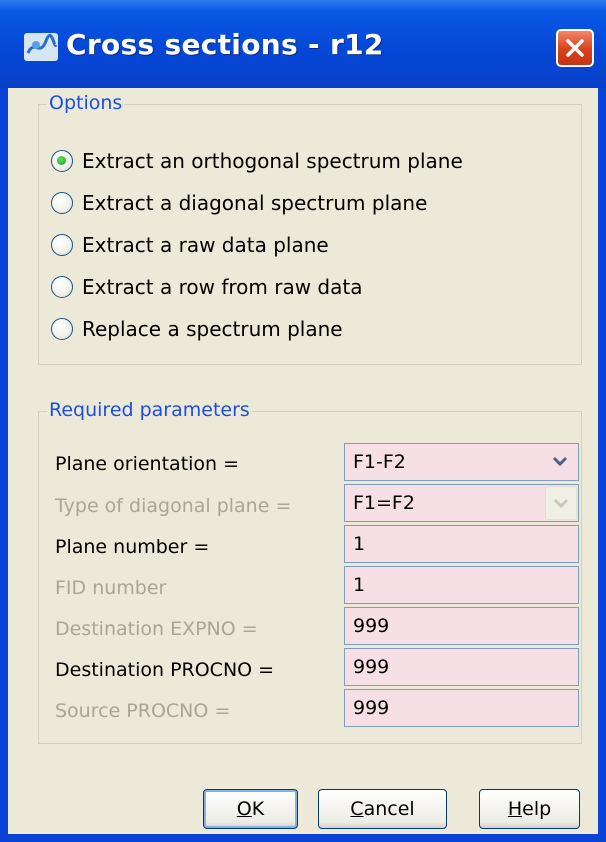 This screenshot has width=606, height=842. I want to click on radio-raw-row: Extract a row from raw data, so click(206, 287).